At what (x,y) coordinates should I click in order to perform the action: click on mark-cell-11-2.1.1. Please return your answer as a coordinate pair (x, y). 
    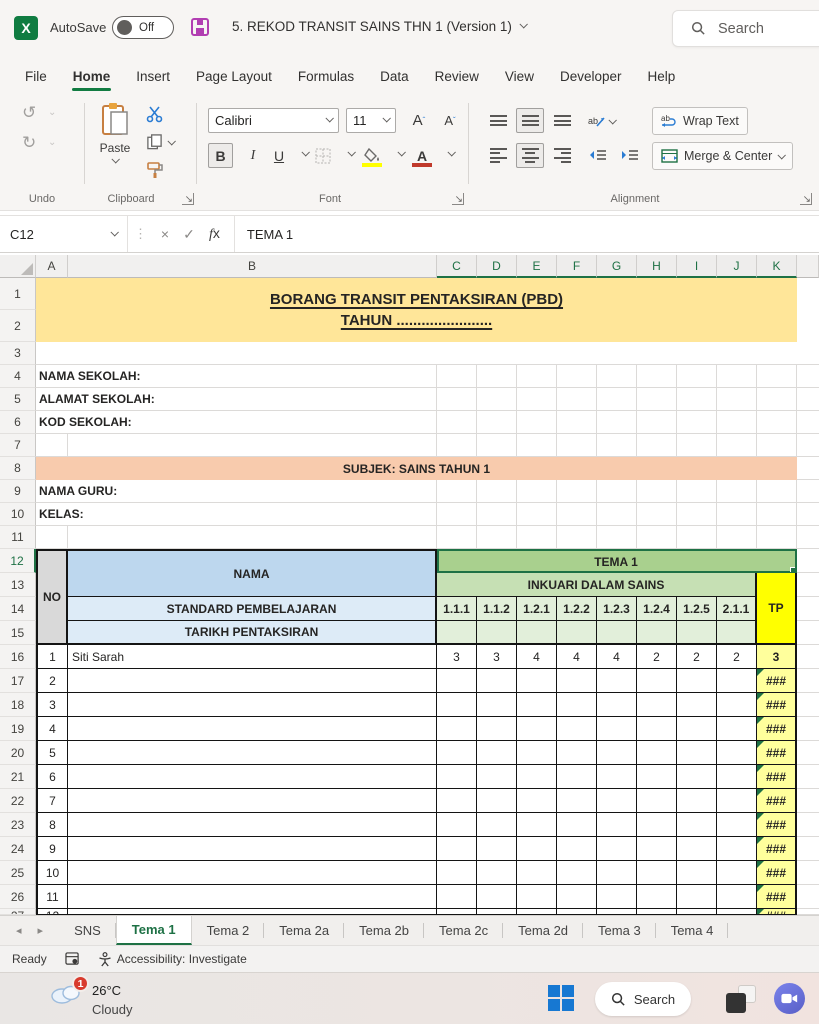
    Looking at the image, I should click on (737, 897).